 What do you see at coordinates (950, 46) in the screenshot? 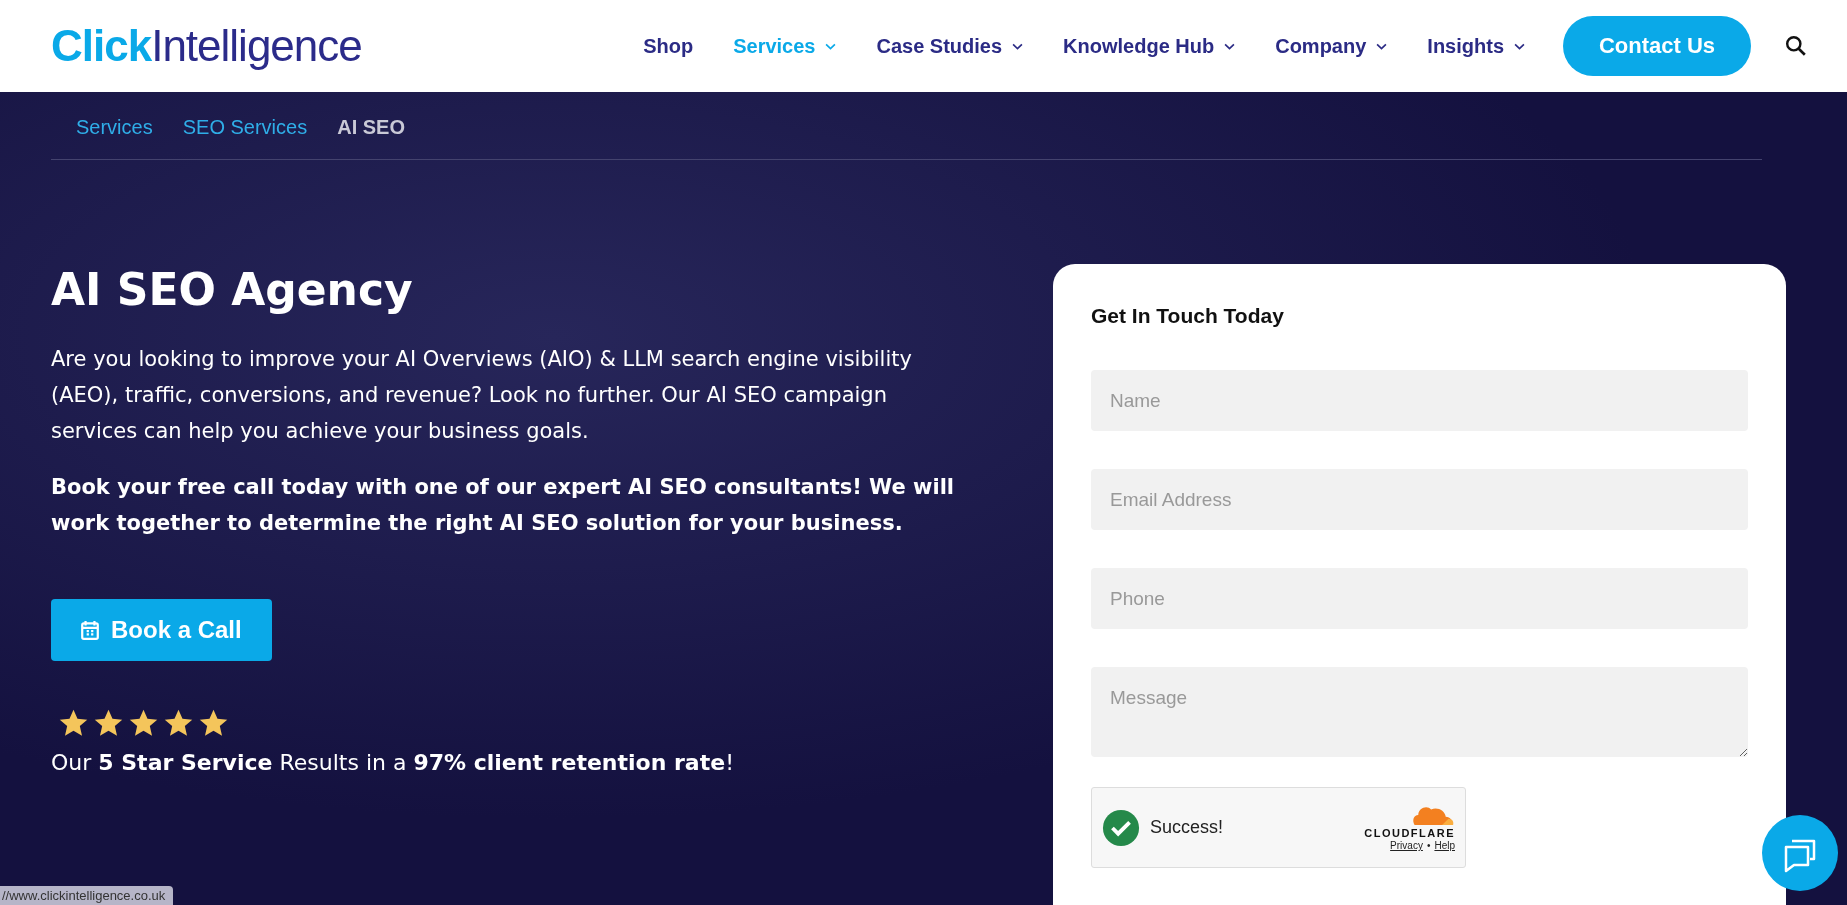
I see `nav-link: Case Studies` at bounding box center [950, 46].